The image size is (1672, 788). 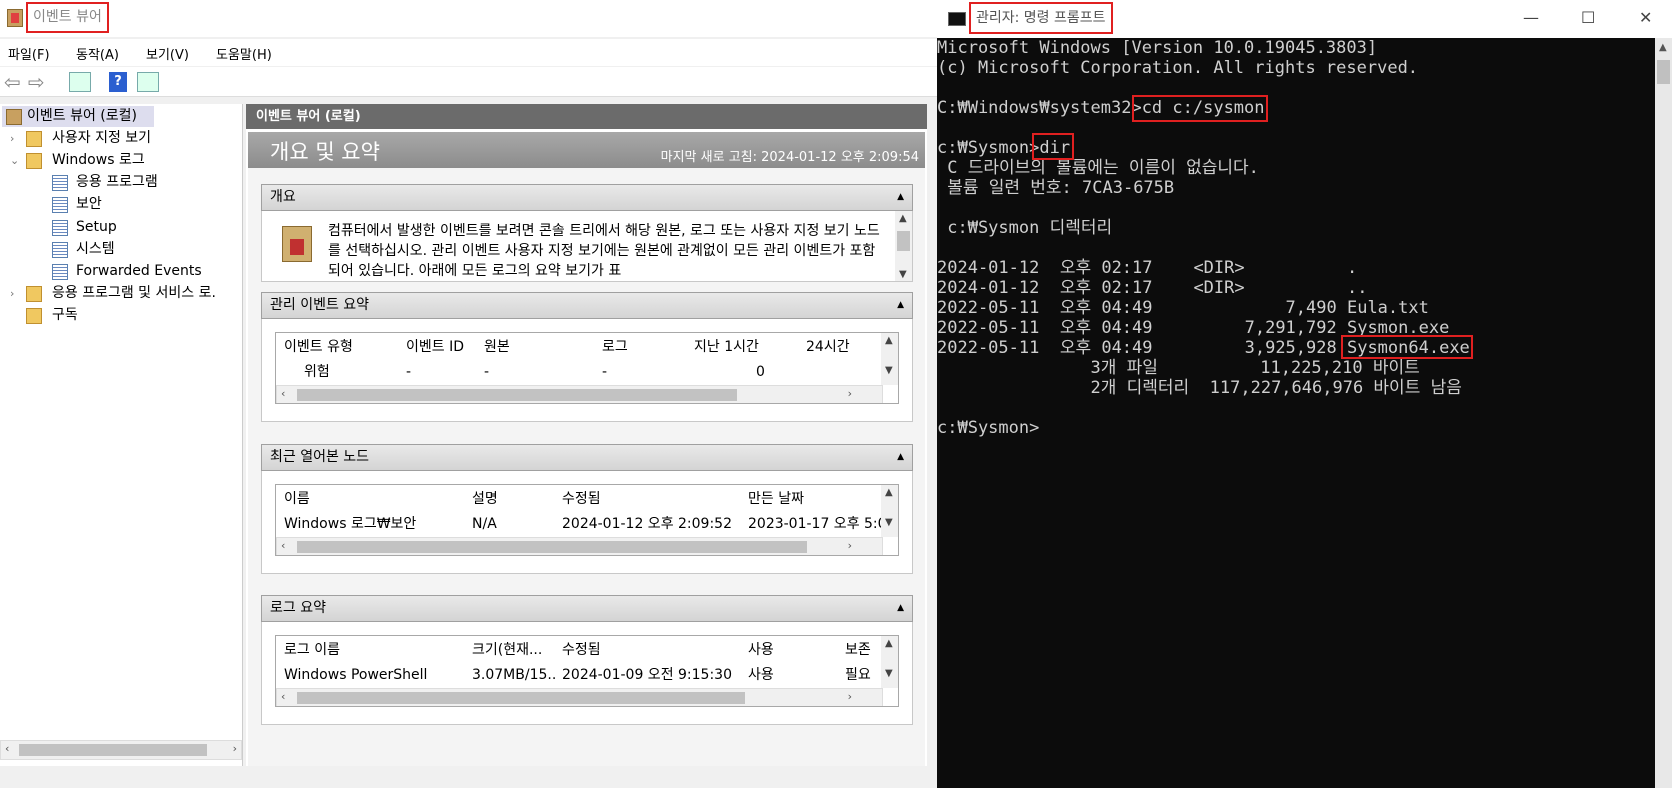 I want to click on table-cell: Windows PowerShell, so click(x=356, y=675).